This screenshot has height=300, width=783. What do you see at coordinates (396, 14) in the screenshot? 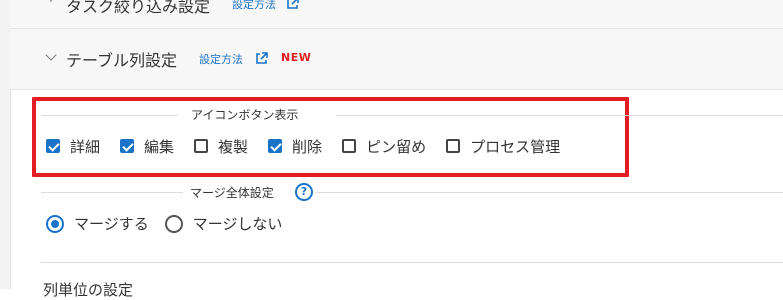
I see `section-header-task-filter: タスク絞り込み設定 設定方法` at bounding box center [396, 14].